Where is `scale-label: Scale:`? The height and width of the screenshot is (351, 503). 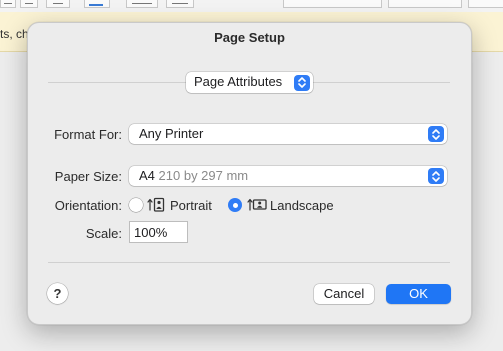 scale-label: Scale: is located at coordinates (103, 233).